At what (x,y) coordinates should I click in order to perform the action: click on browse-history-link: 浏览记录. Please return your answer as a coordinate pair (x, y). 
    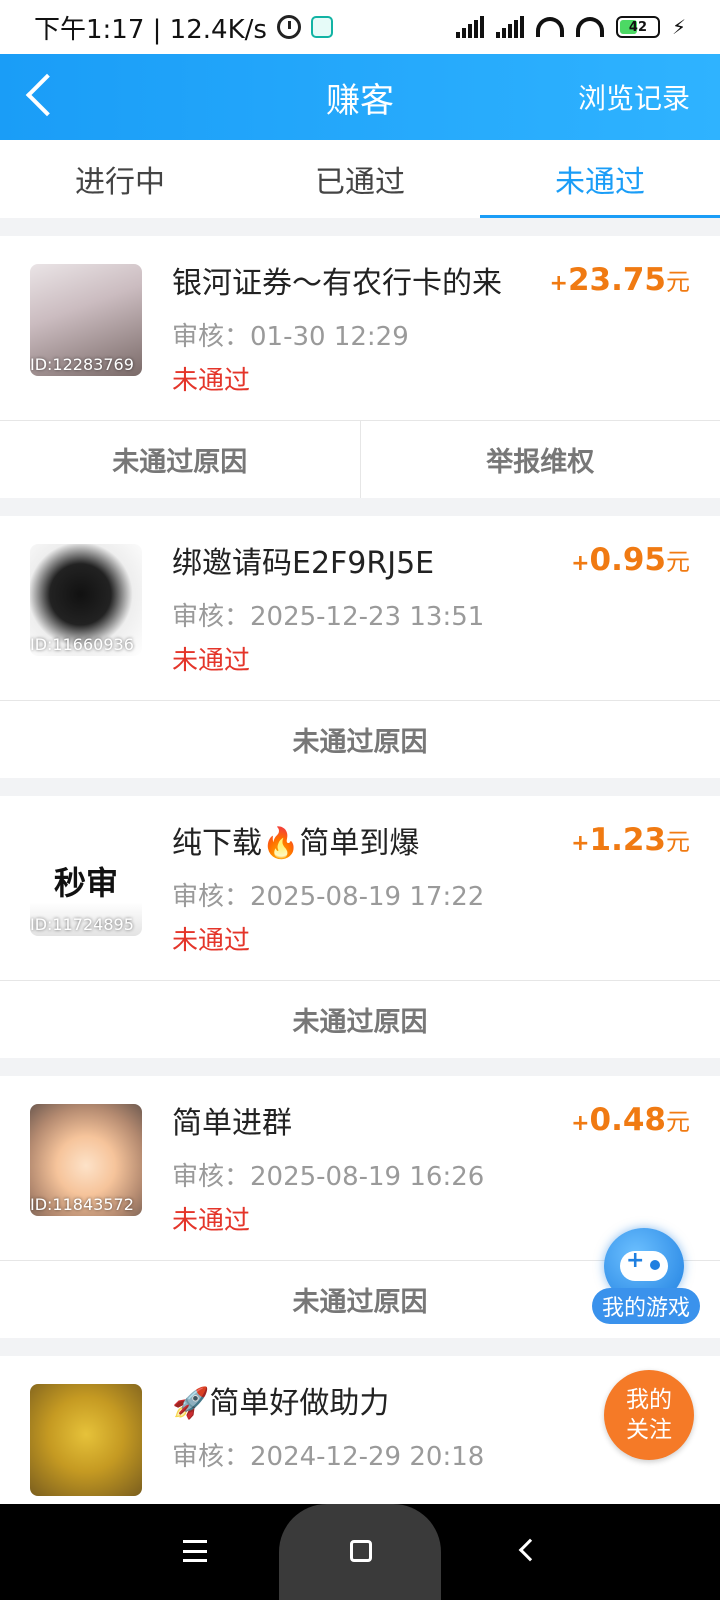
    Looking at the image, I should click on (634, 97).